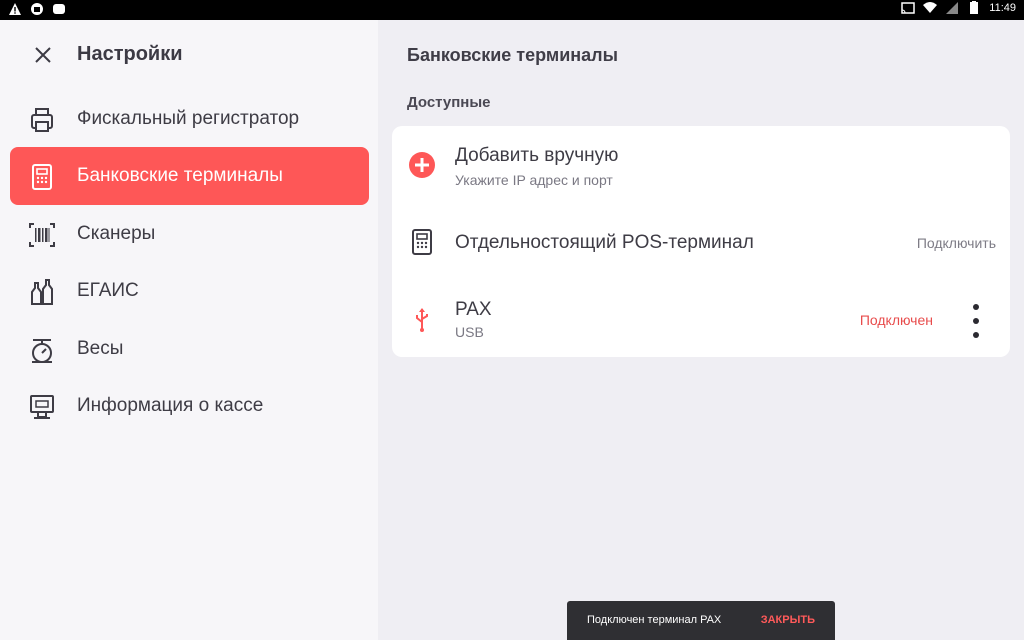 The height and width of the screenshot is (640, 1024). I want to click on sidebar-item-scanners: Сканеры, so click(189, 234).